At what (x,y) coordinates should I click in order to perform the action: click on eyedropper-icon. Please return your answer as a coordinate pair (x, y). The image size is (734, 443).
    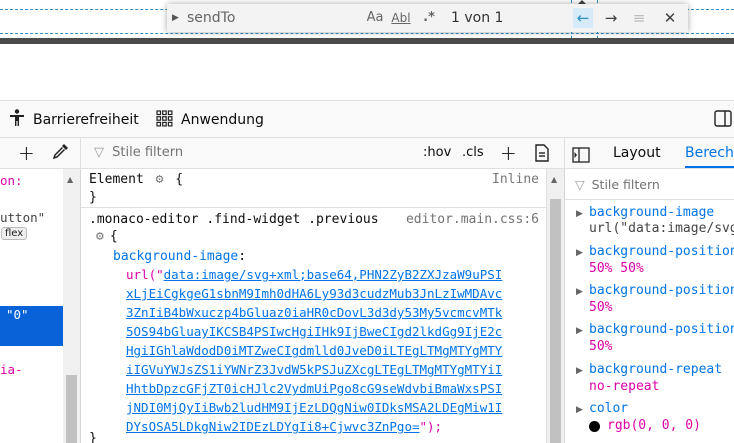
    Looking at the image, I should click on (60, 152).